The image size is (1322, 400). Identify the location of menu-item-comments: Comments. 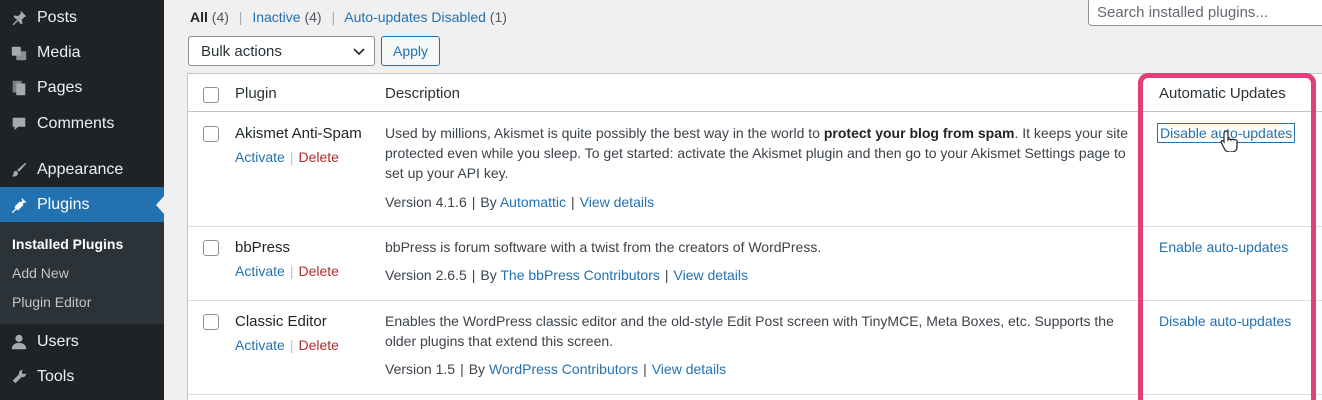
(82, 123).